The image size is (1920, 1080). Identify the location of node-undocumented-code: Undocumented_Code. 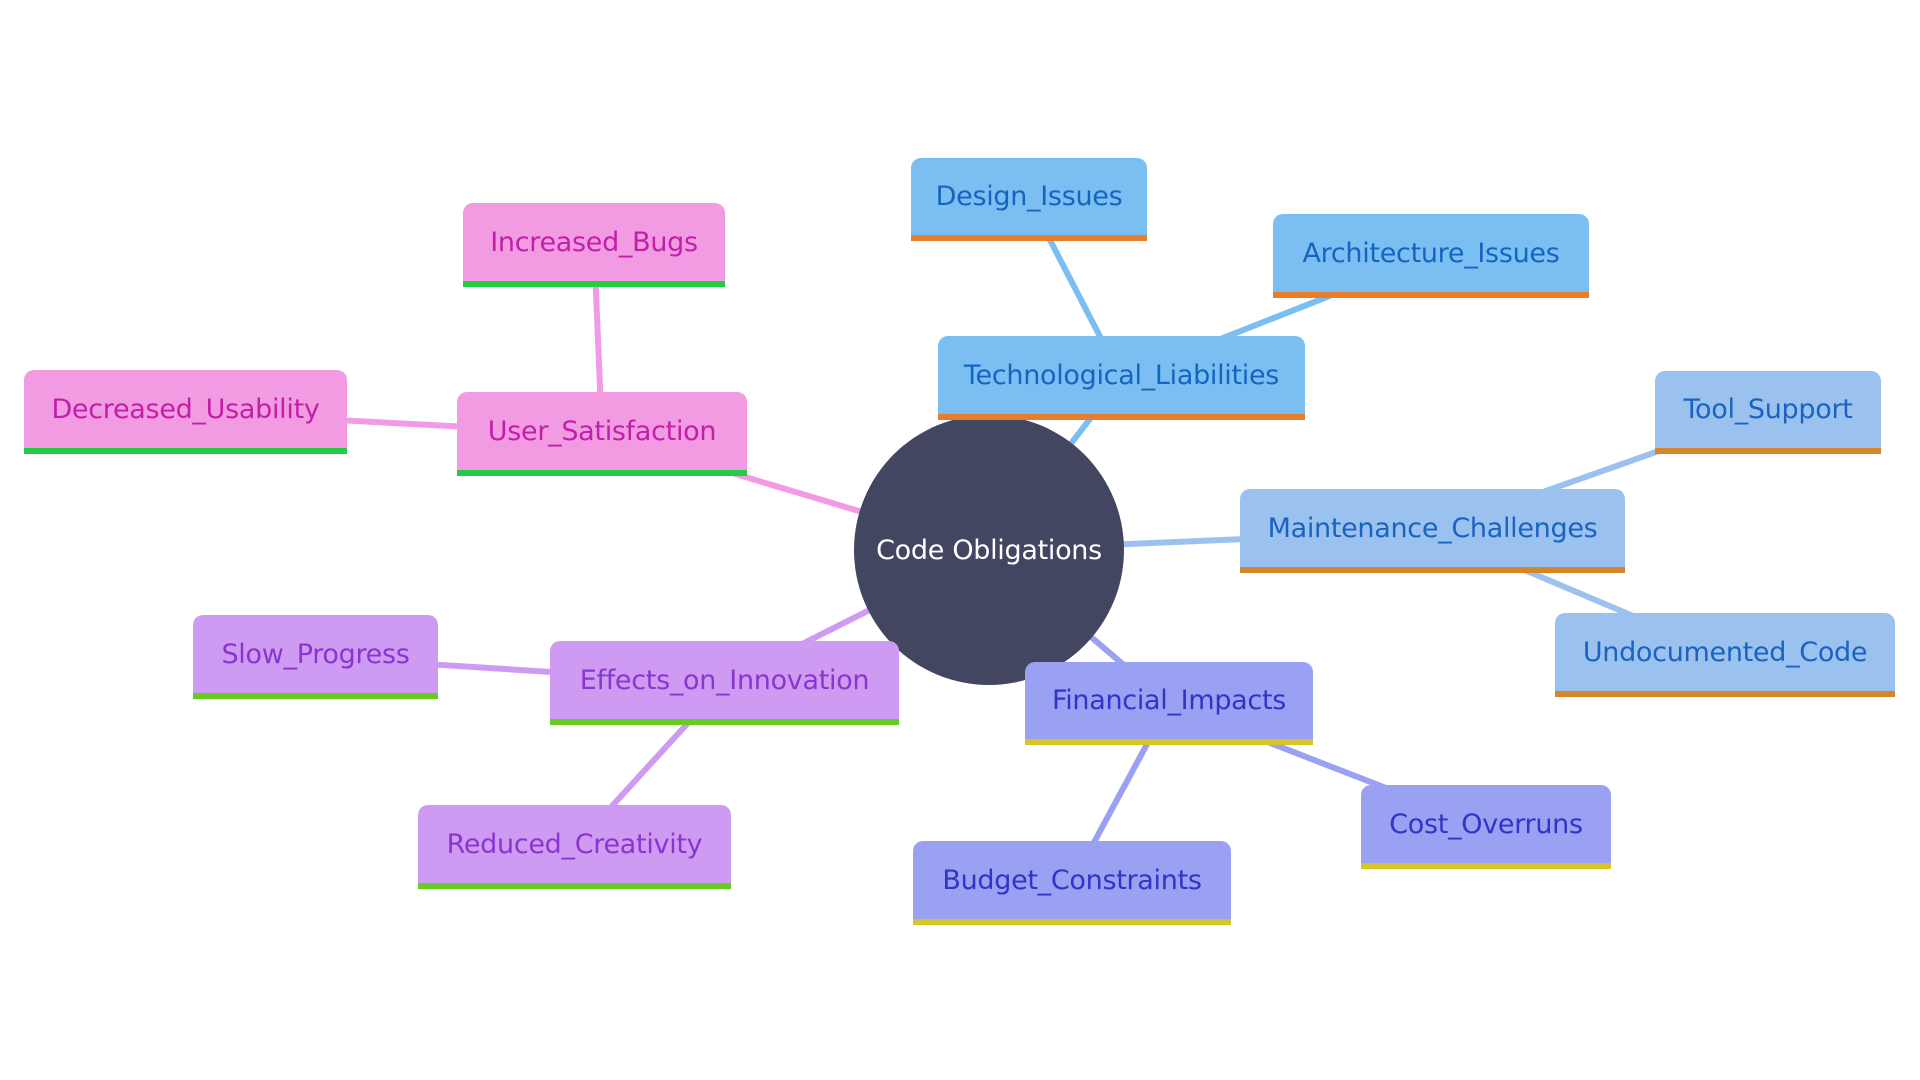
(1725, 655).